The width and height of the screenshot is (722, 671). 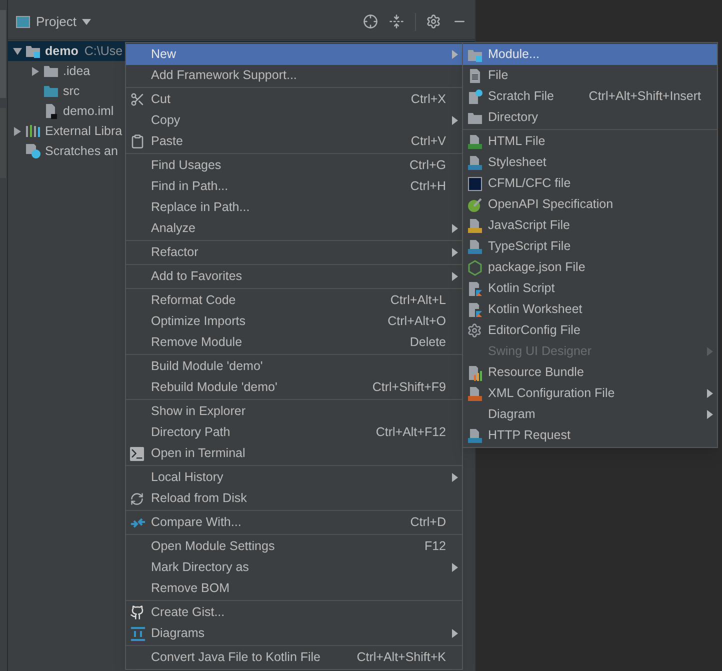 What do you see at coordinates (103, 51) in the screenshot?
I see `tree-item-path: C:\Use` at bounding box center [103, 51].